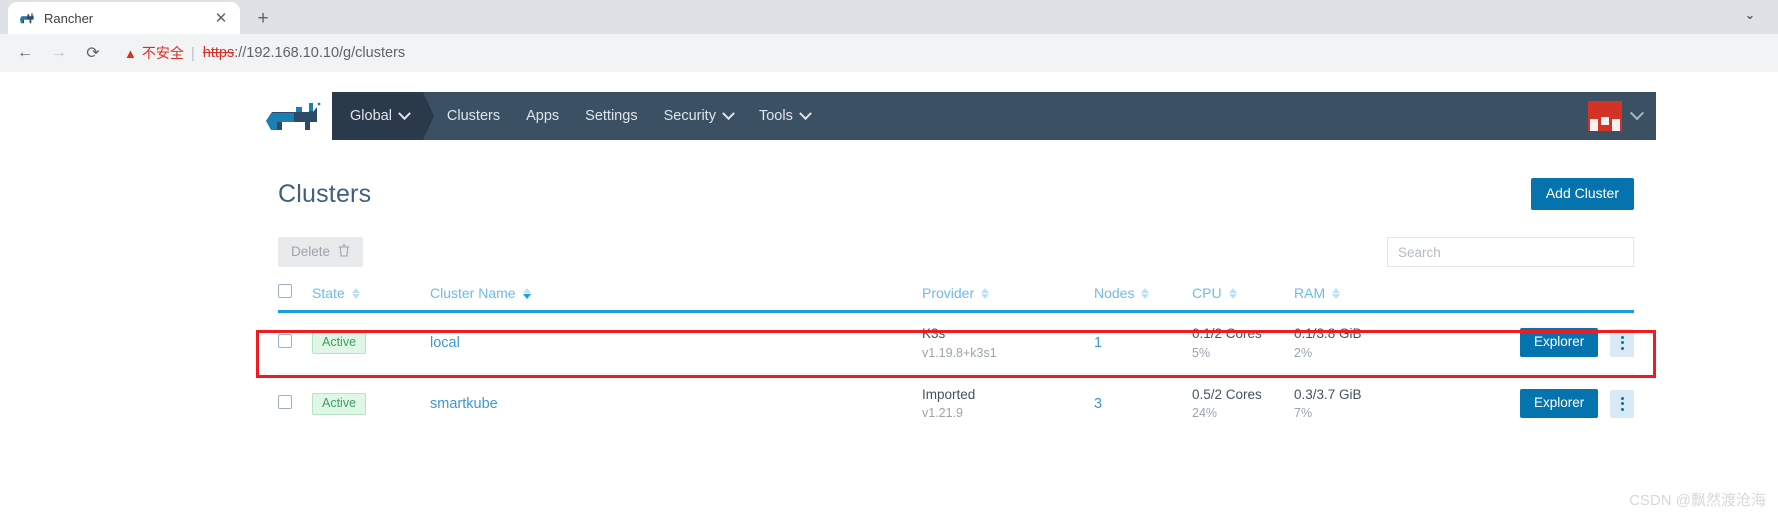 This screenshot has width=1778, height=518. I want to click on nodes-count-link: 1, so click(1098, 343).